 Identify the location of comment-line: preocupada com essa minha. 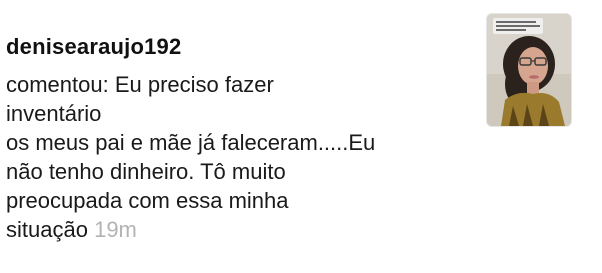
(147, 200).